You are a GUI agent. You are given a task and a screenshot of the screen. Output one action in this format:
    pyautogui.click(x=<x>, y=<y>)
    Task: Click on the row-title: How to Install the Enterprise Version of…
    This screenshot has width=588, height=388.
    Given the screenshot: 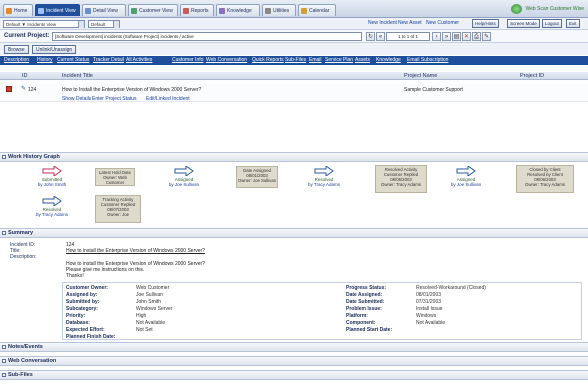 What is the action you would take?
    pyautogui.click(x=131, y=90)
    